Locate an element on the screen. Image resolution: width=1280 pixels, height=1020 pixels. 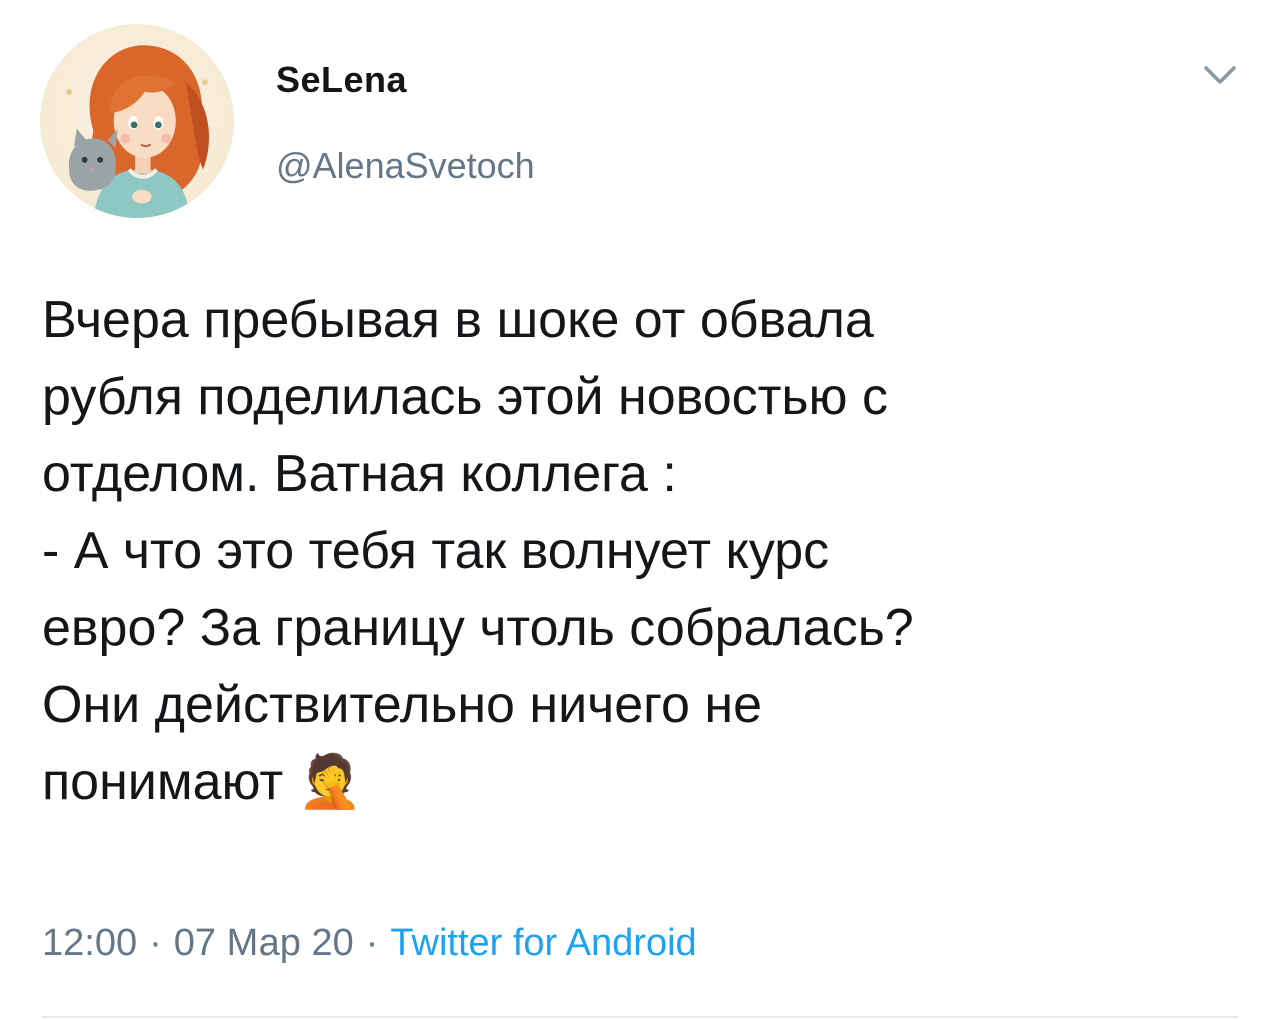
tweet-metadata: 12:00 · 07 Мар 20 · Twitter for Android is located at coordinates (369, 943).